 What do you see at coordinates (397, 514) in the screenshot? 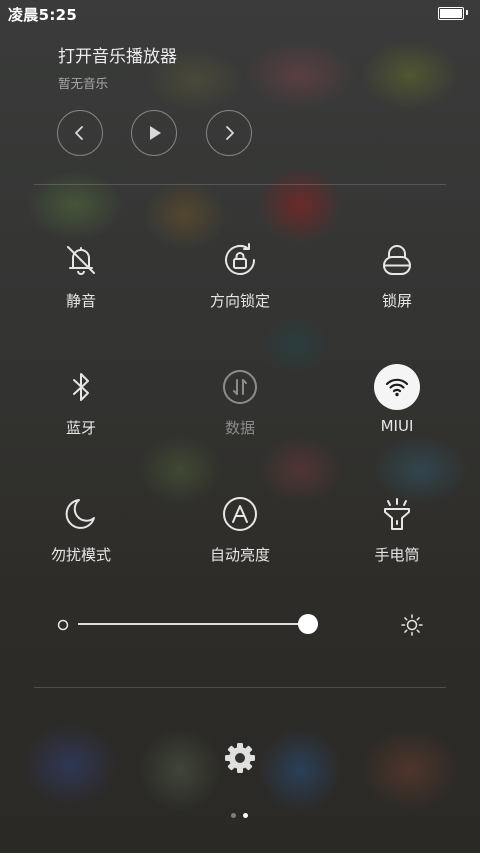
I see `flashlight-icon` at bounding box center [397, 514].